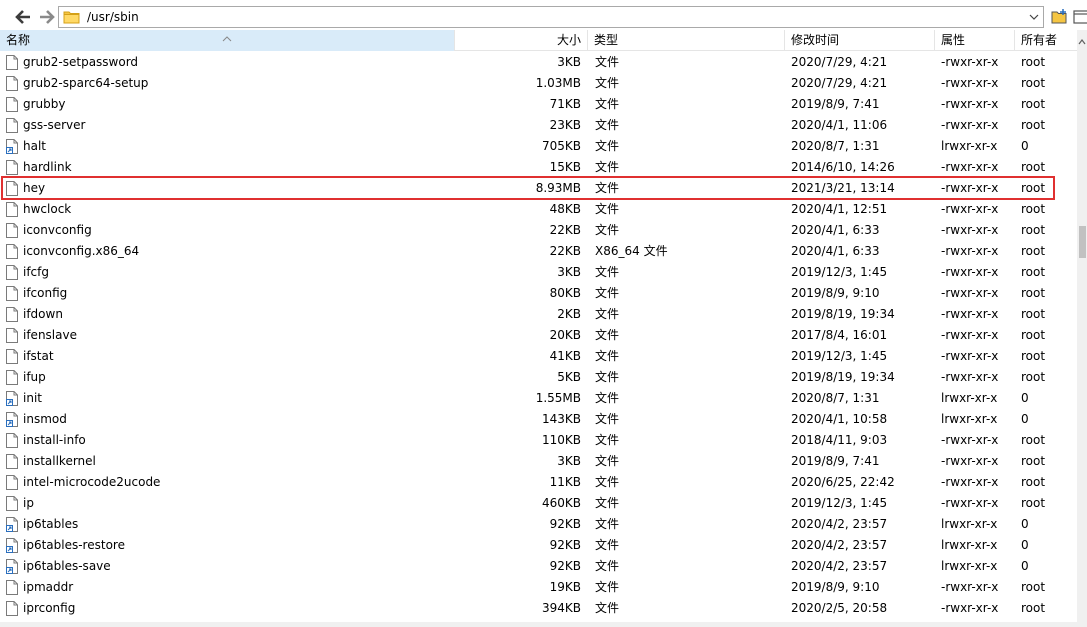 The width and height of the screenshot is (1087, 627). I want to click on column-header-name: 名称, so click(227, 40).